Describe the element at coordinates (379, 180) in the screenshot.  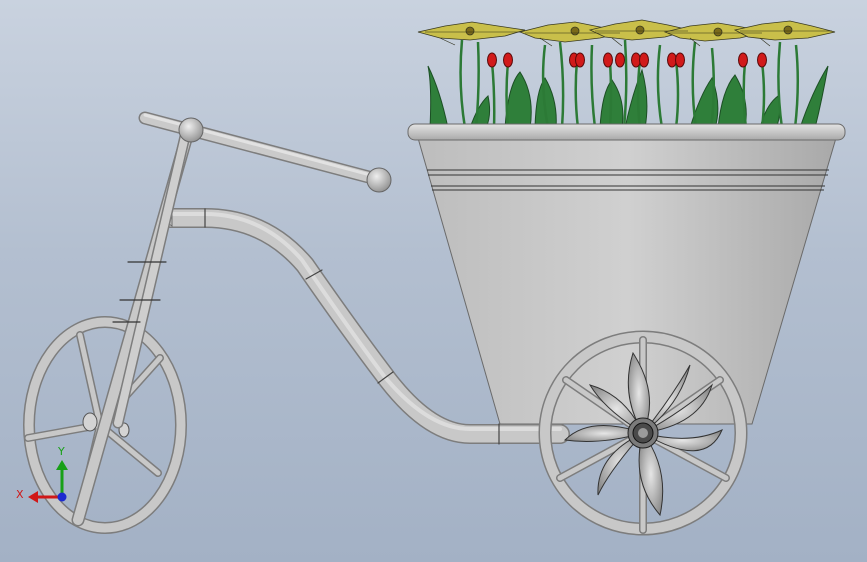
I see `handlebar-knob-right` at that location.